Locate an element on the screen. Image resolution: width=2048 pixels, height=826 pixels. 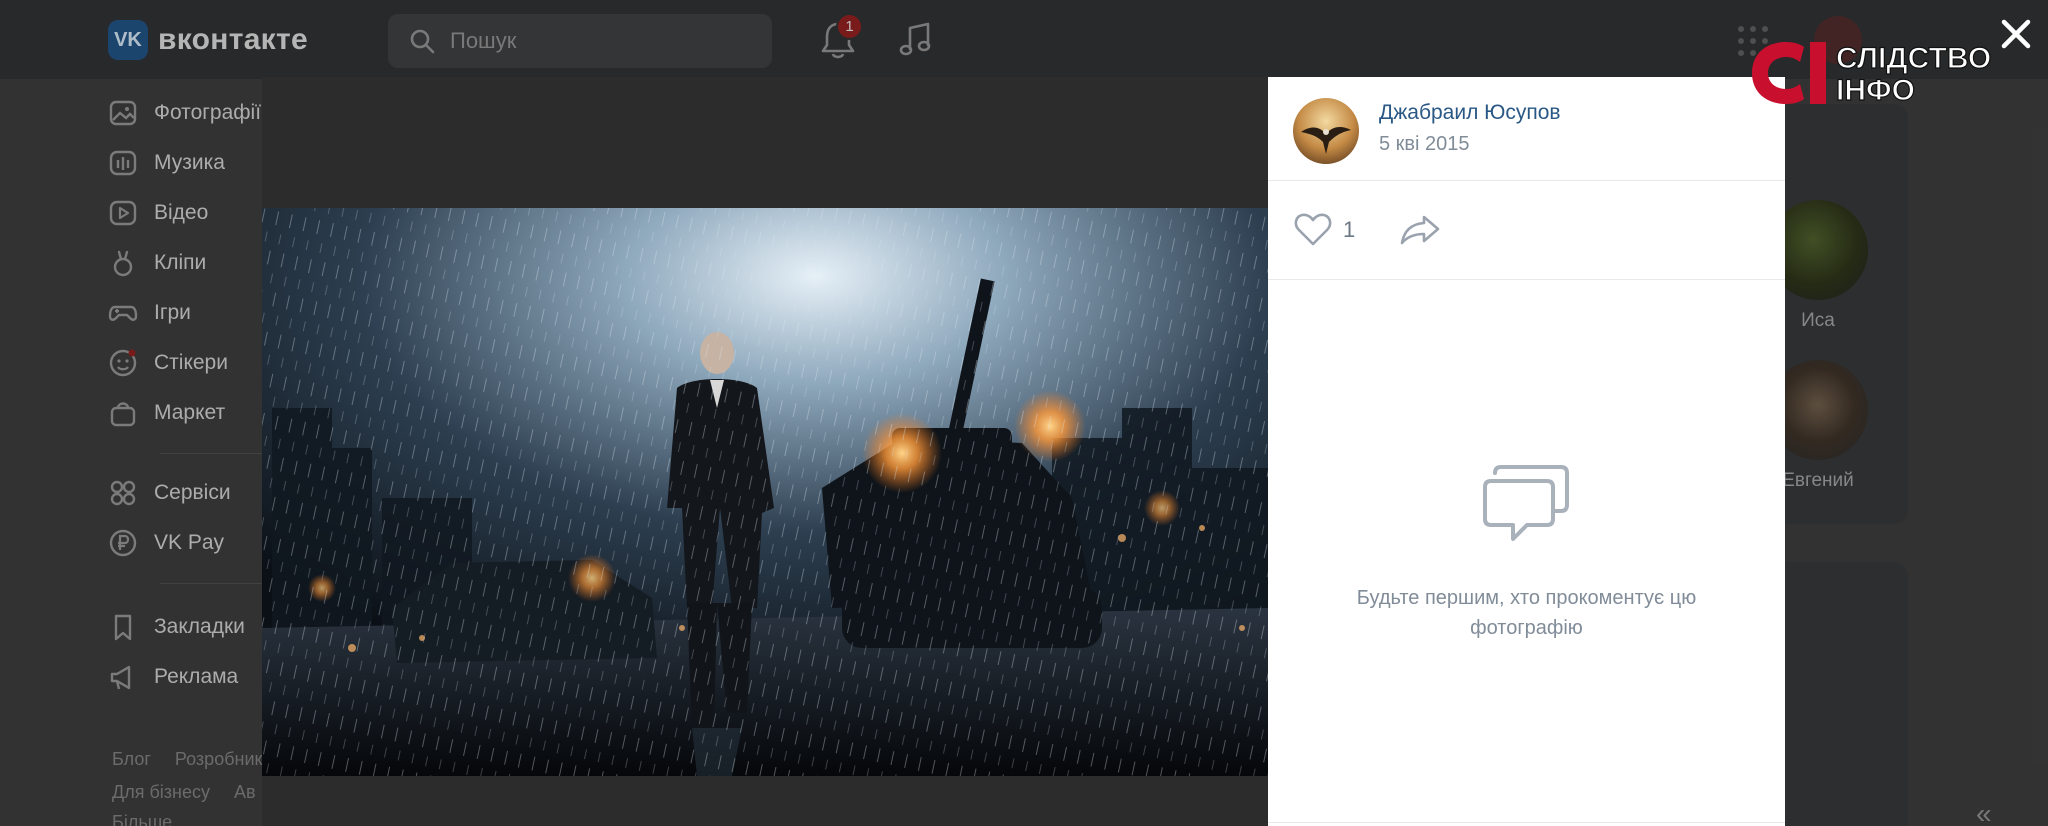
eagle-avatar-image is located at coordinates (1326, 131).